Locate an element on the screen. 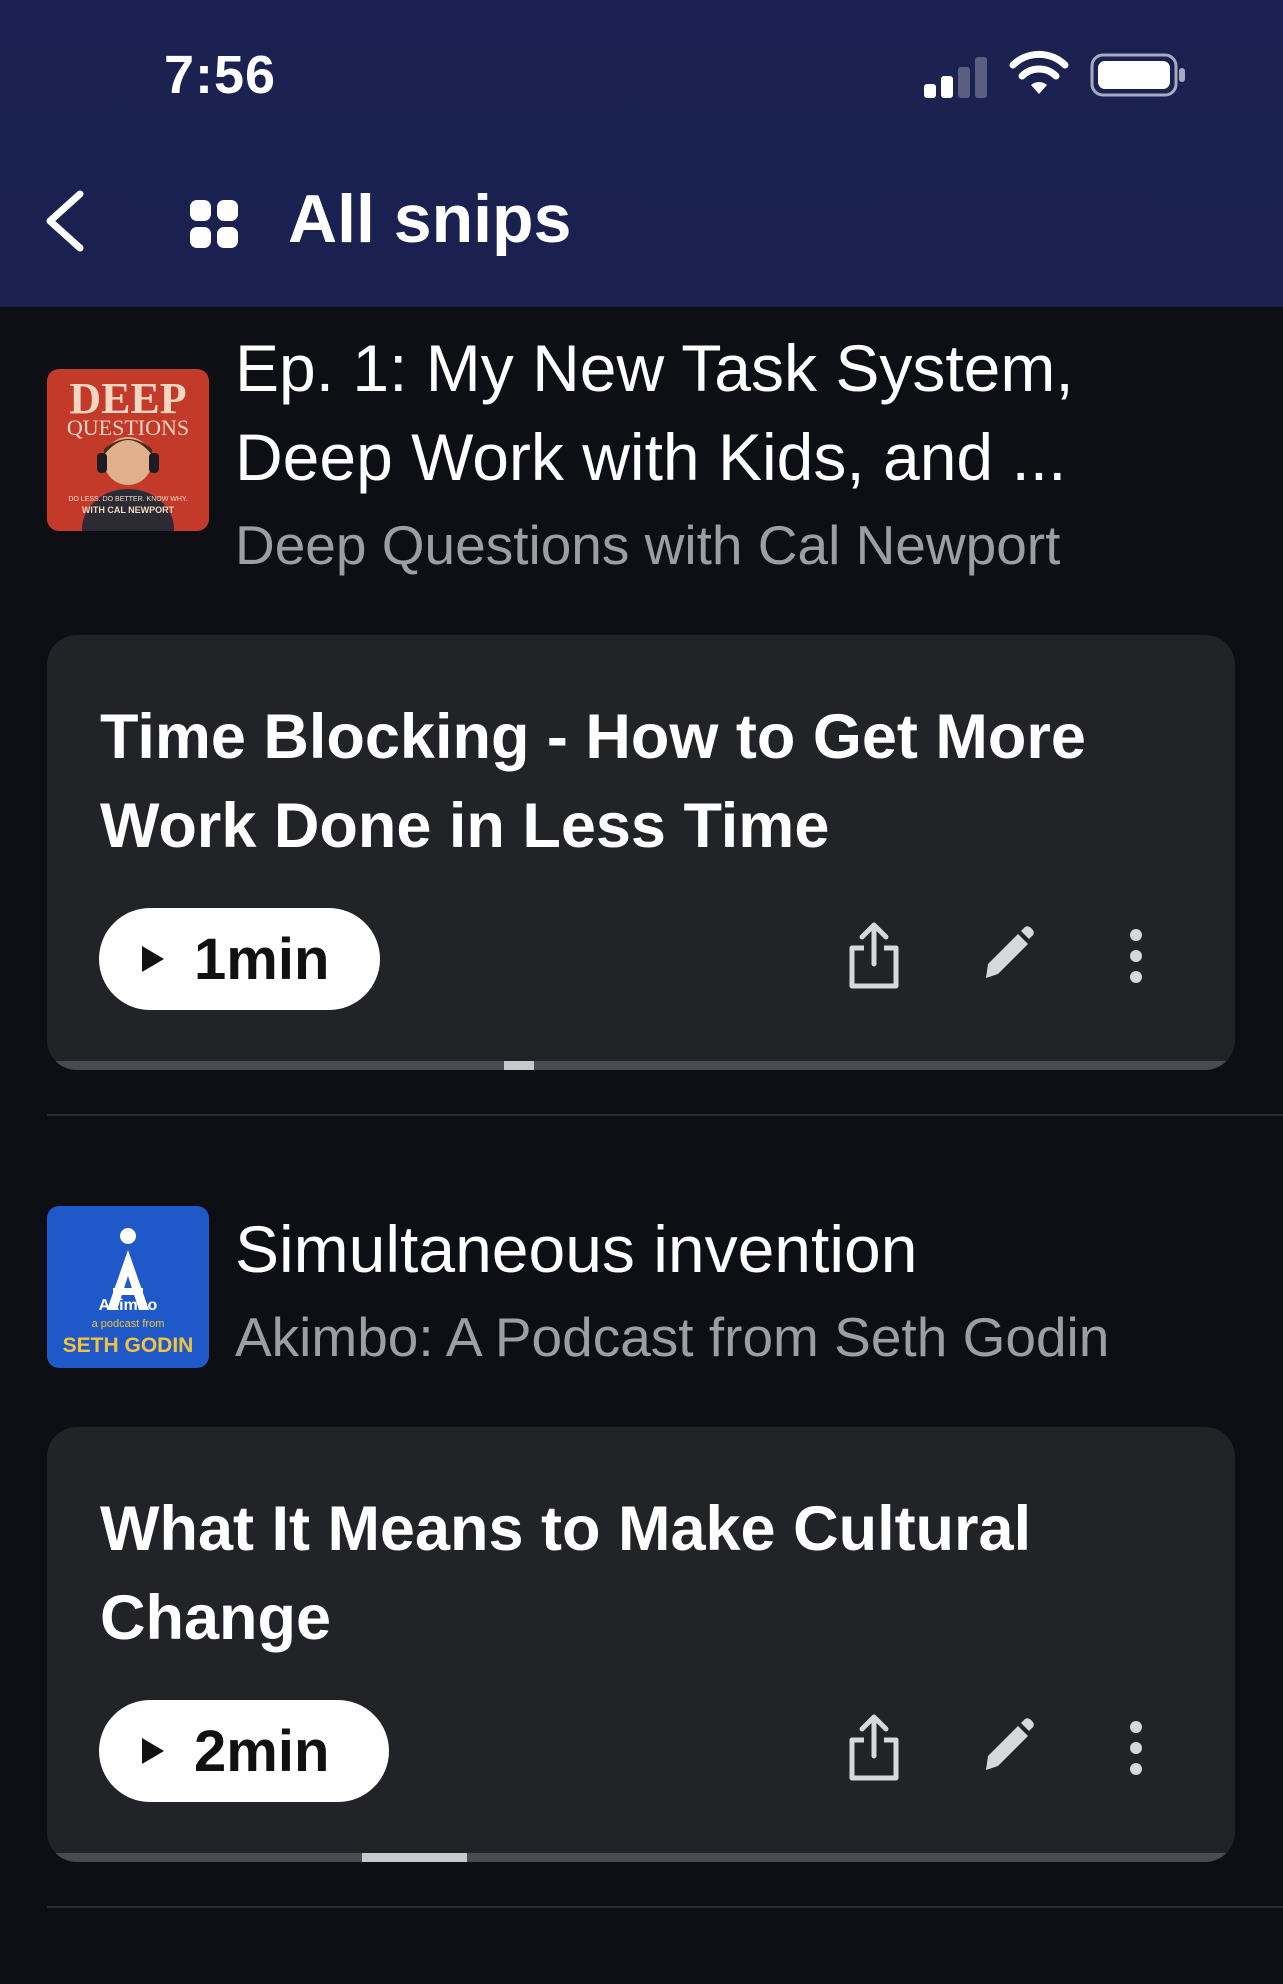 This screenshot has height=1984, width=1283. play-snip-button: 2min is located at coordinates (244, 1751).